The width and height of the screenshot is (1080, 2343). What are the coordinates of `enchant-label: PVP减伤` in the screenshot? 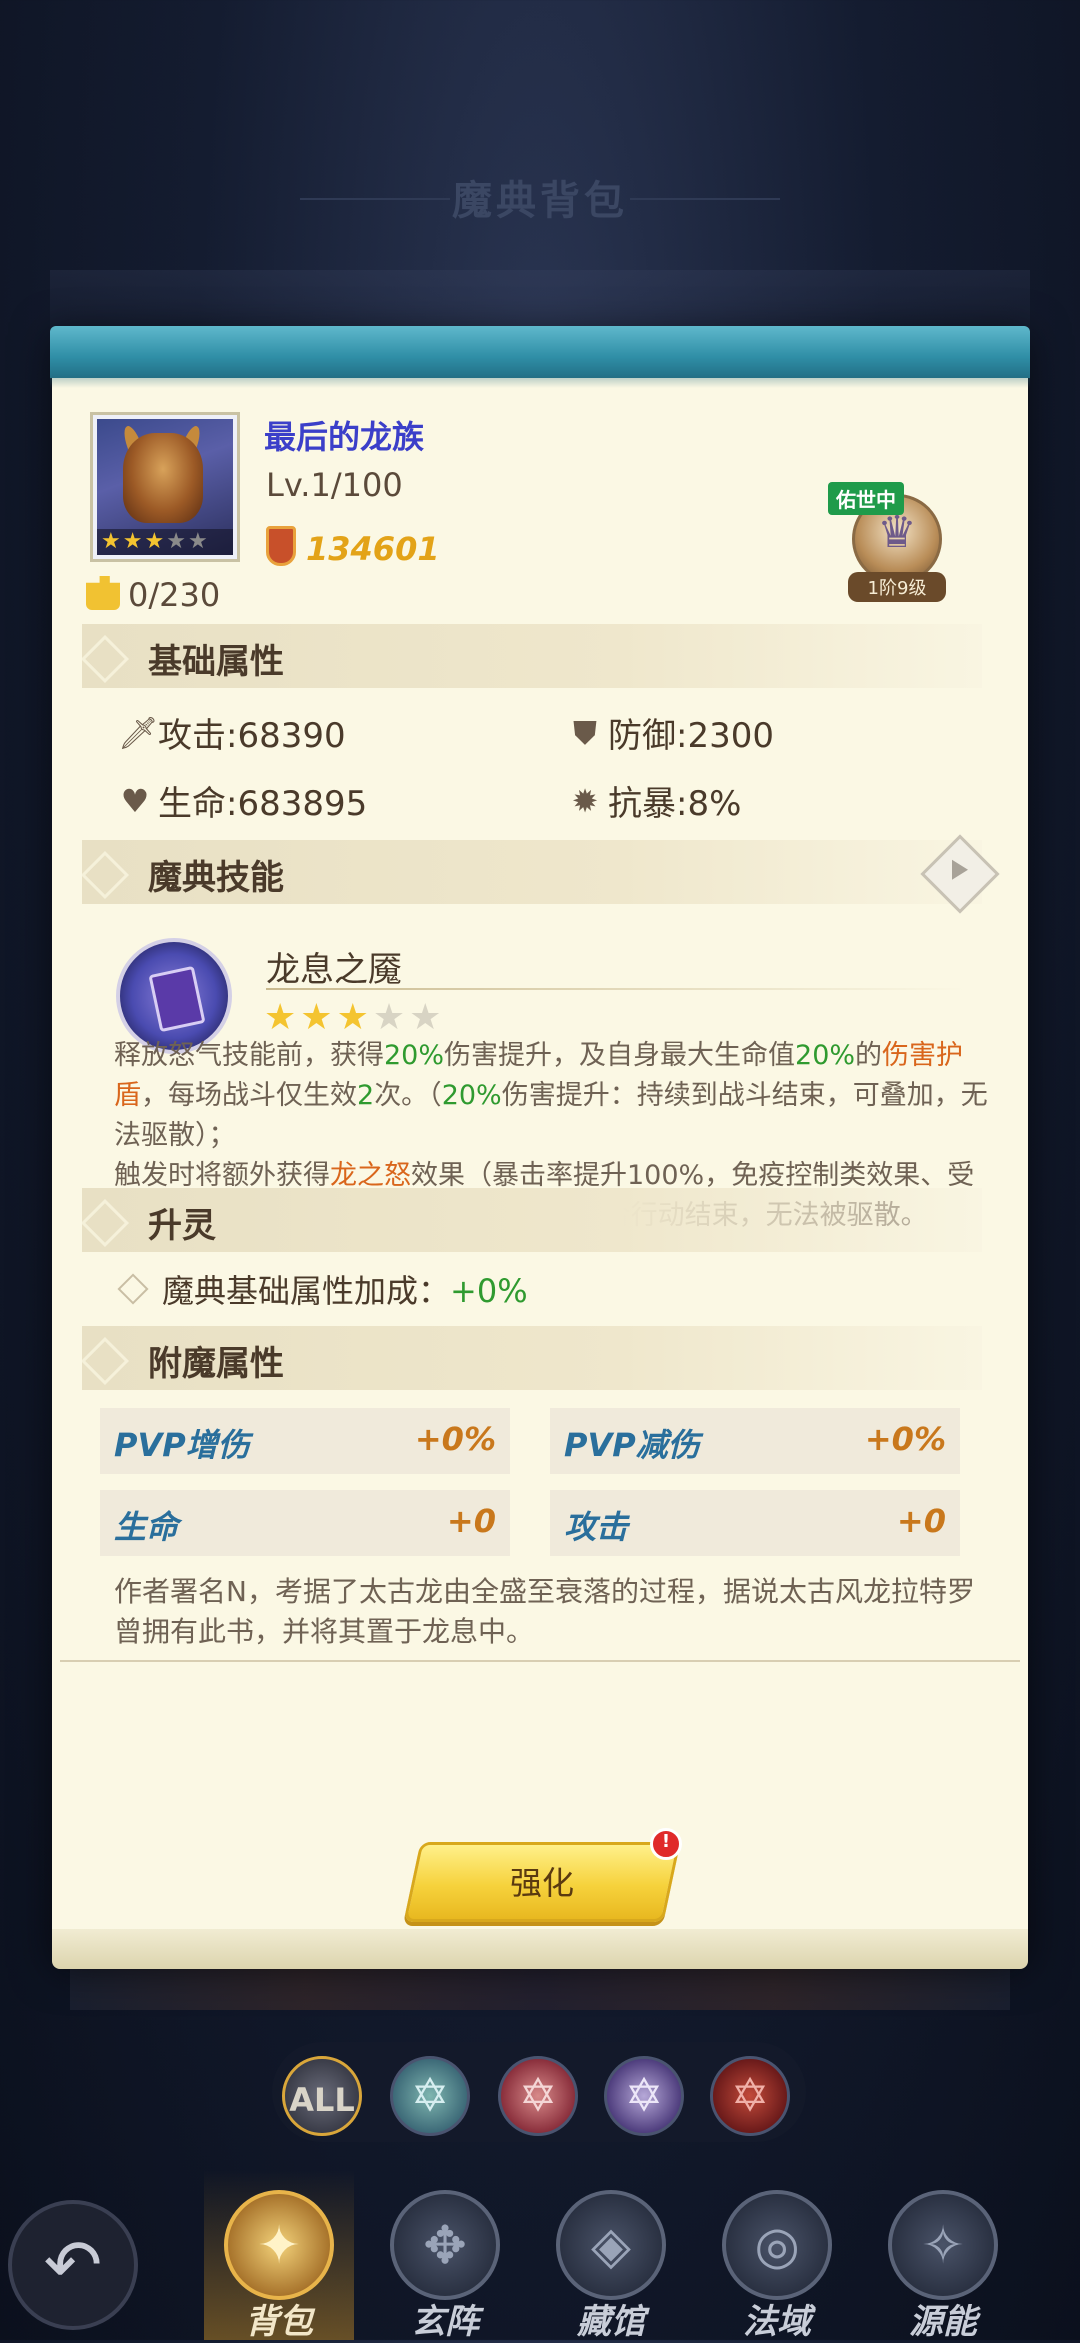 It's located at (632, 1445).